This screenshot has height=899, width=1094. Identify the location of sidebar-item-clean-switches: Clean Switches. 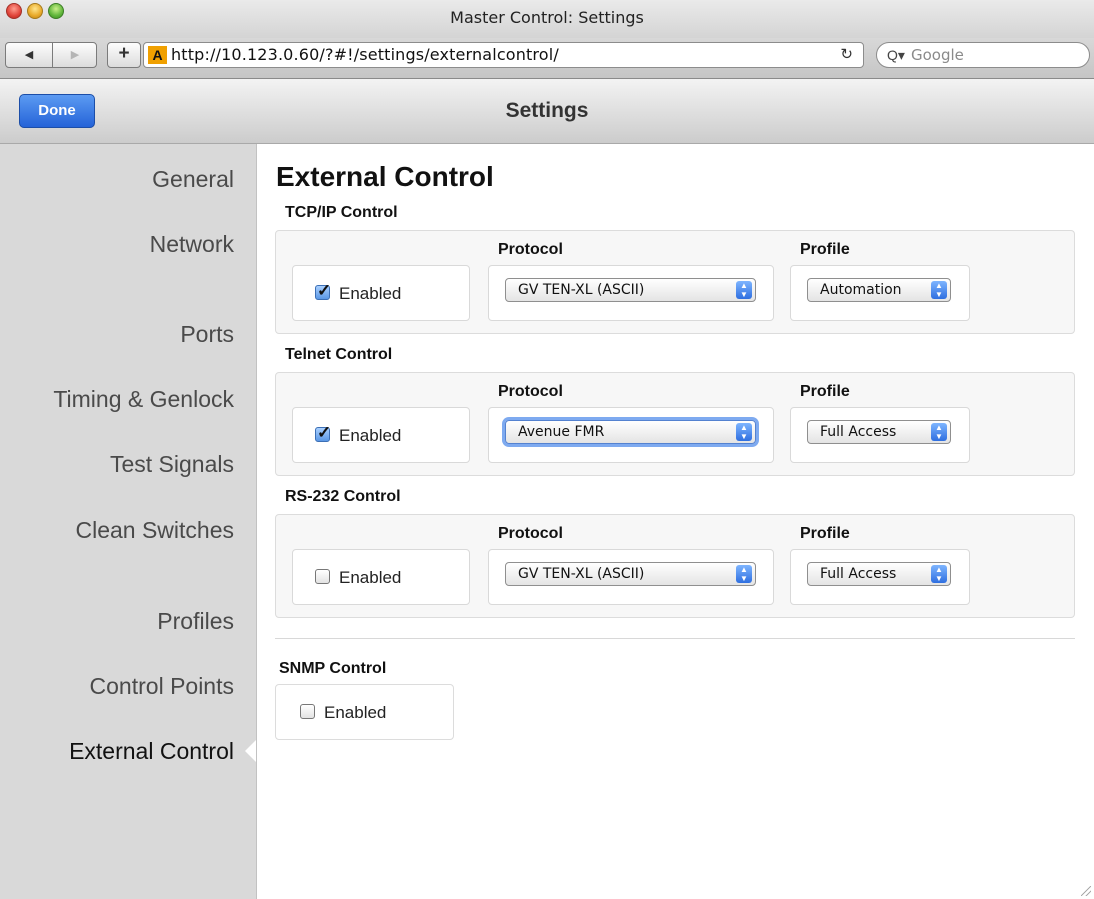
(154, 530).